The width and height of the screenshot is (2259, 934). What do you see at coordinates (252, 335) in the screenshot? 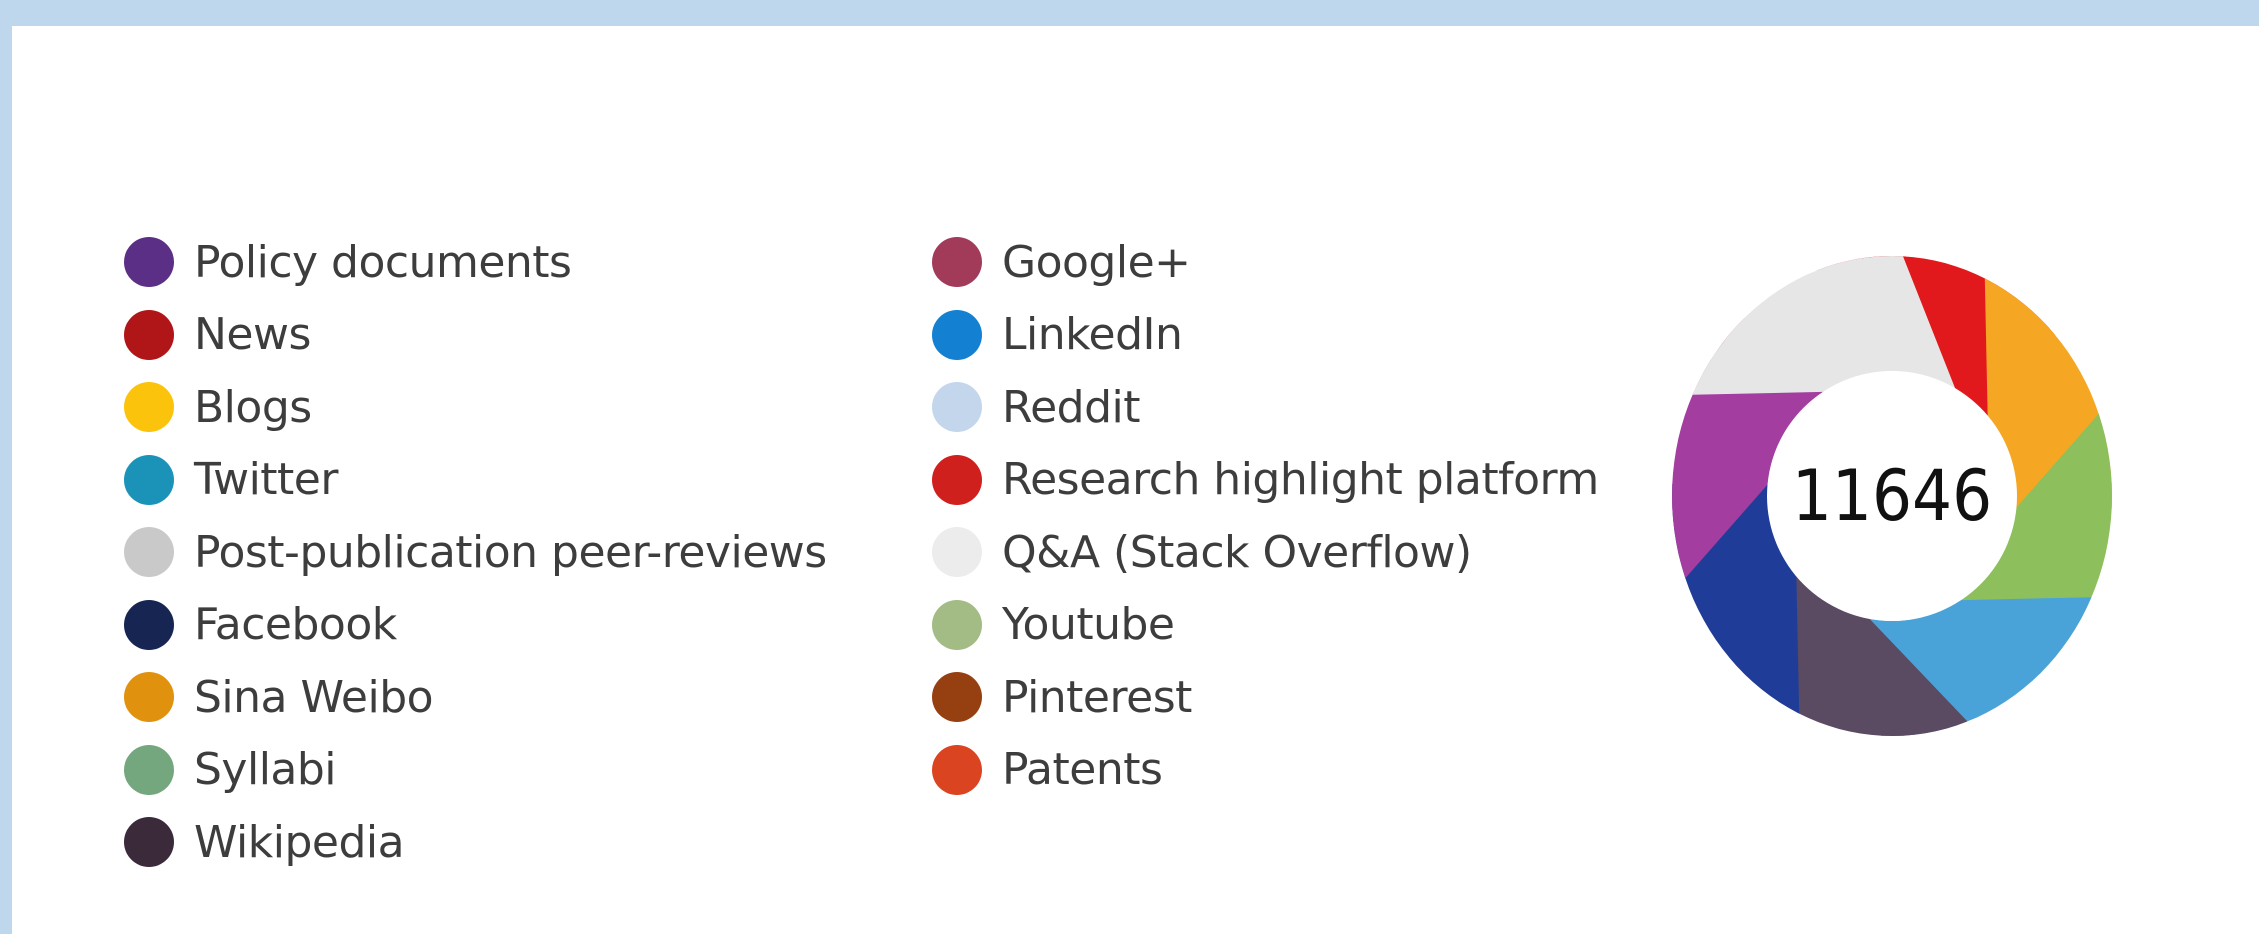
I see `legend-label: News` at bounding box center [252, 335].